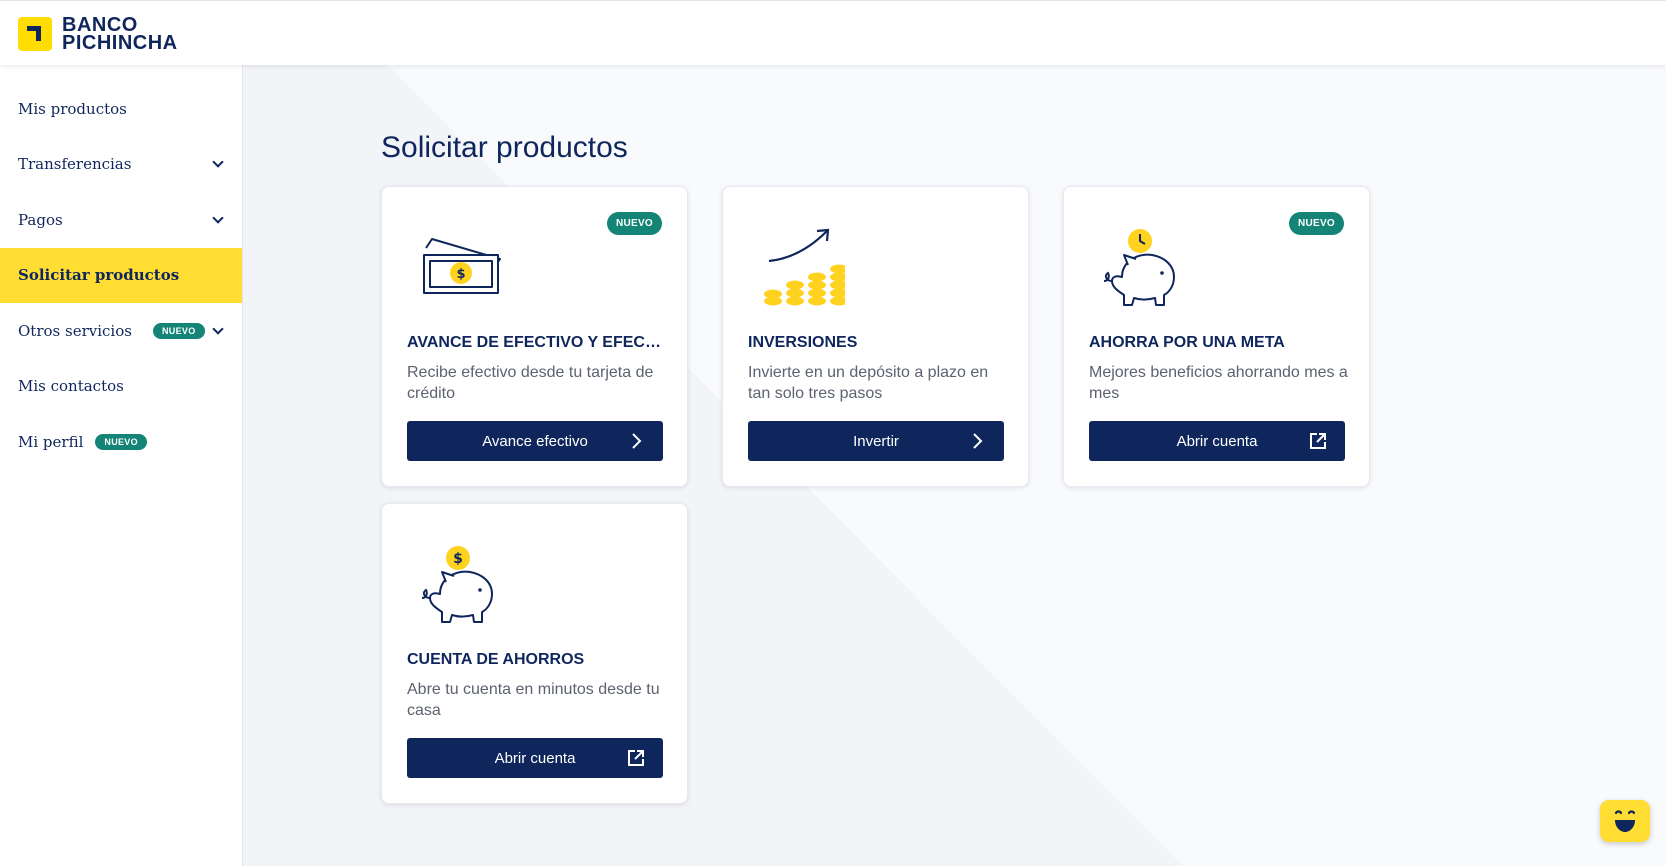  I want to click on abrir-cuenta-meta-button: Abrir cuenta, so click(1217, 441).